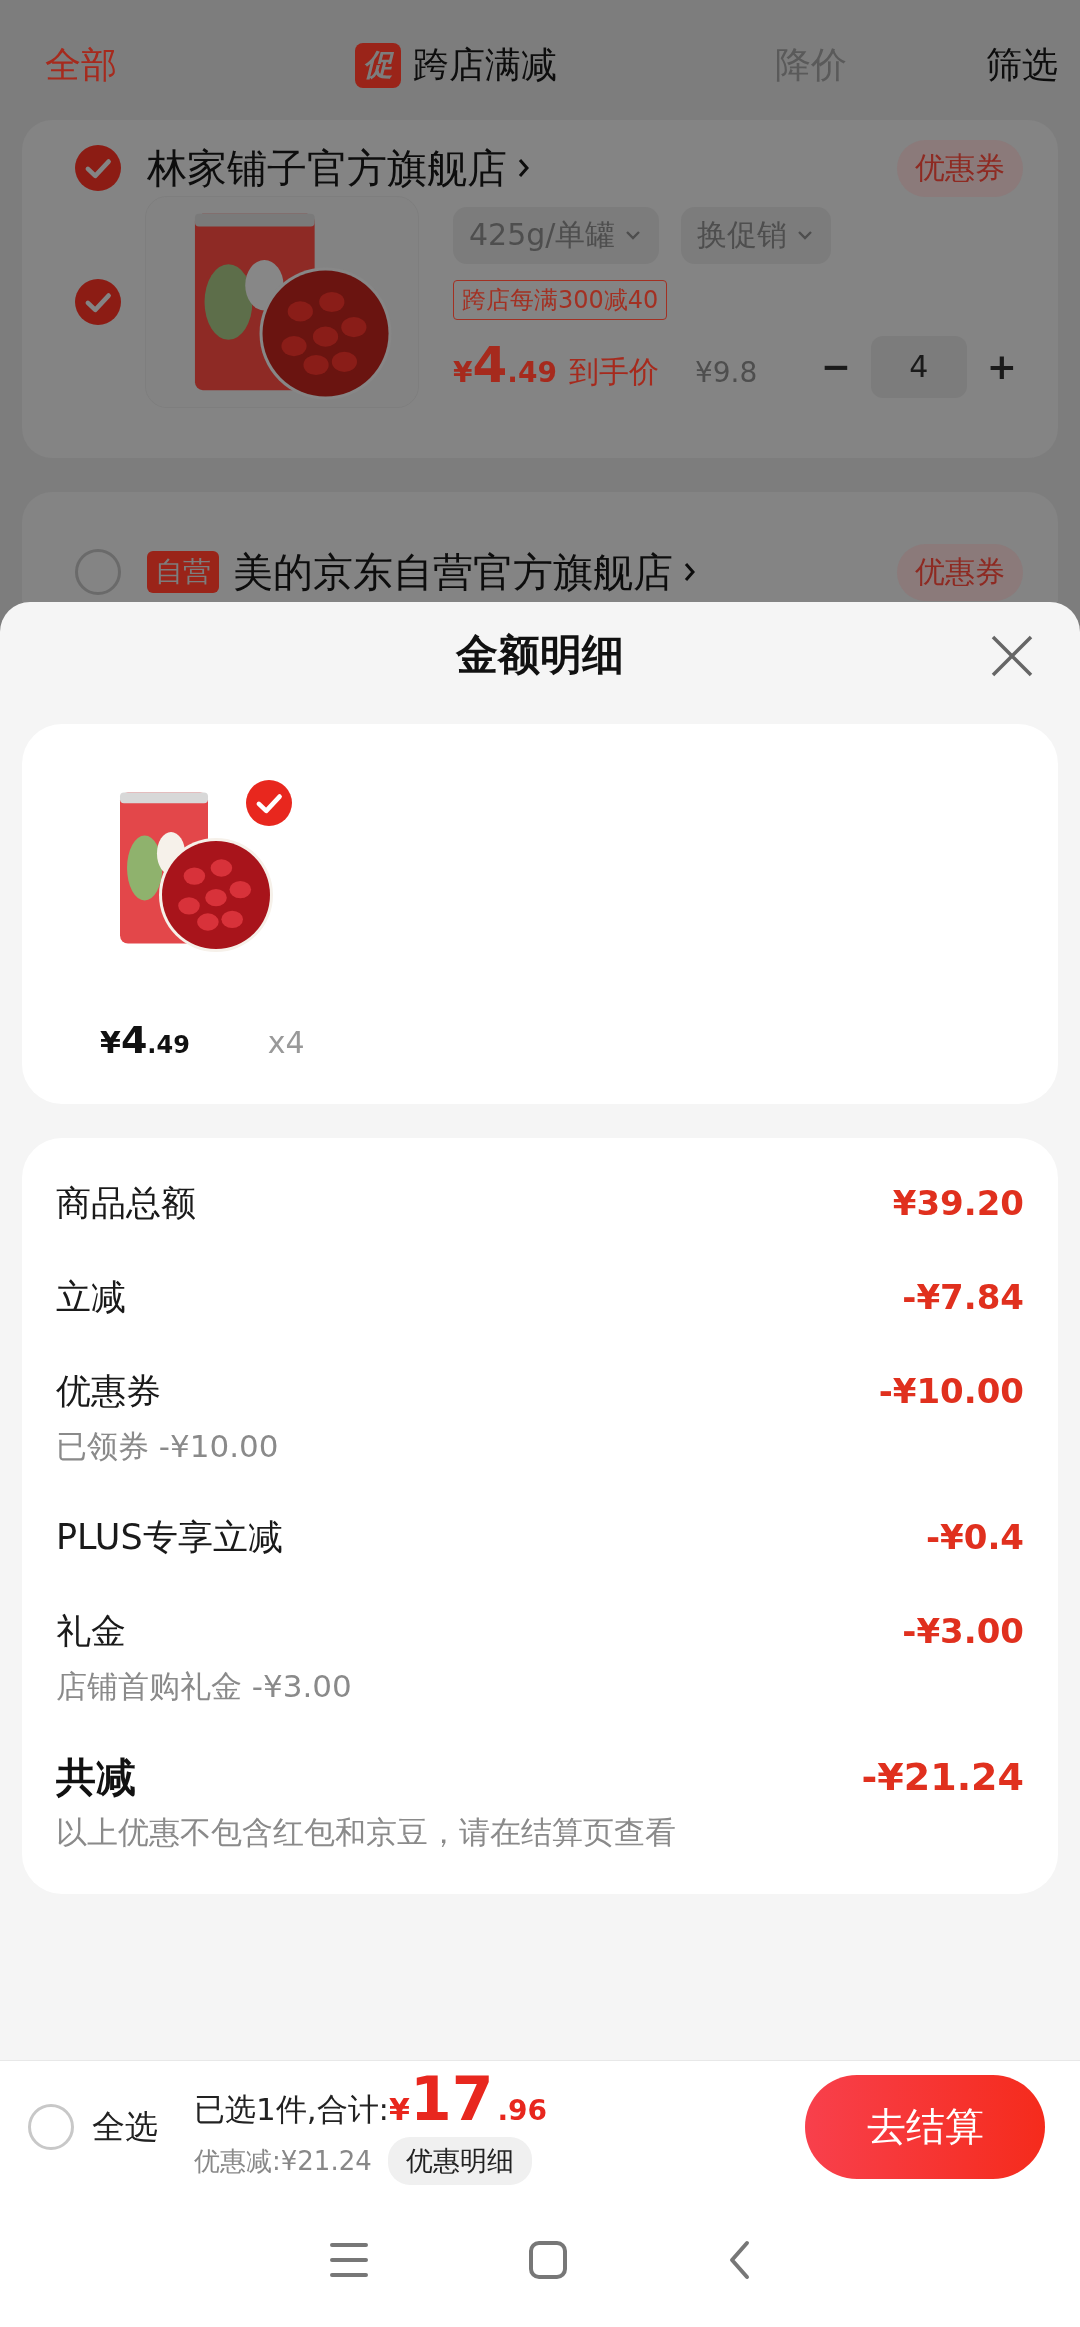 The height and width of the screenshot is (2327, 1080). Describe the element at coordinates (169, 1537) in the screenshot. I see `line-label: PLUS专享立减` at that location.